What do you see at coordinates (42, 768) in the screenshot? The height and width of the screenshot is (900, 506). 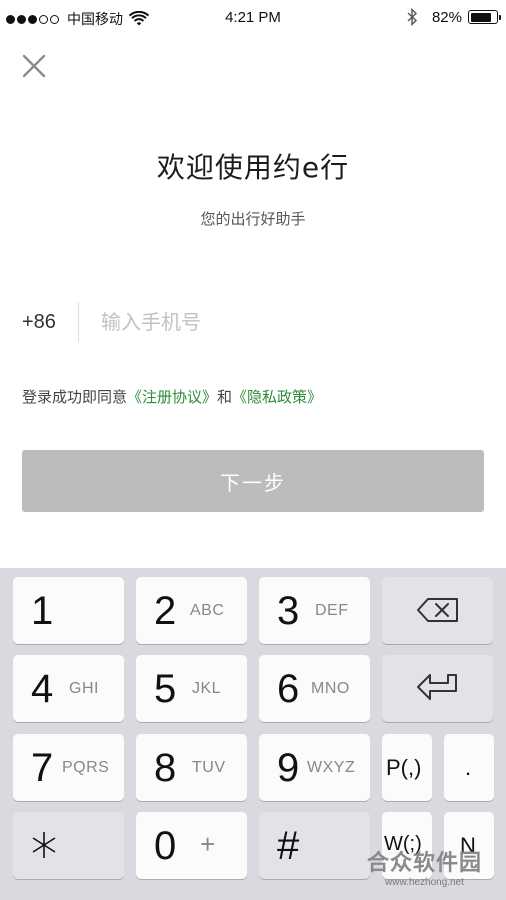 I see `key-7-num: 7` at bounding box center [42, 768].